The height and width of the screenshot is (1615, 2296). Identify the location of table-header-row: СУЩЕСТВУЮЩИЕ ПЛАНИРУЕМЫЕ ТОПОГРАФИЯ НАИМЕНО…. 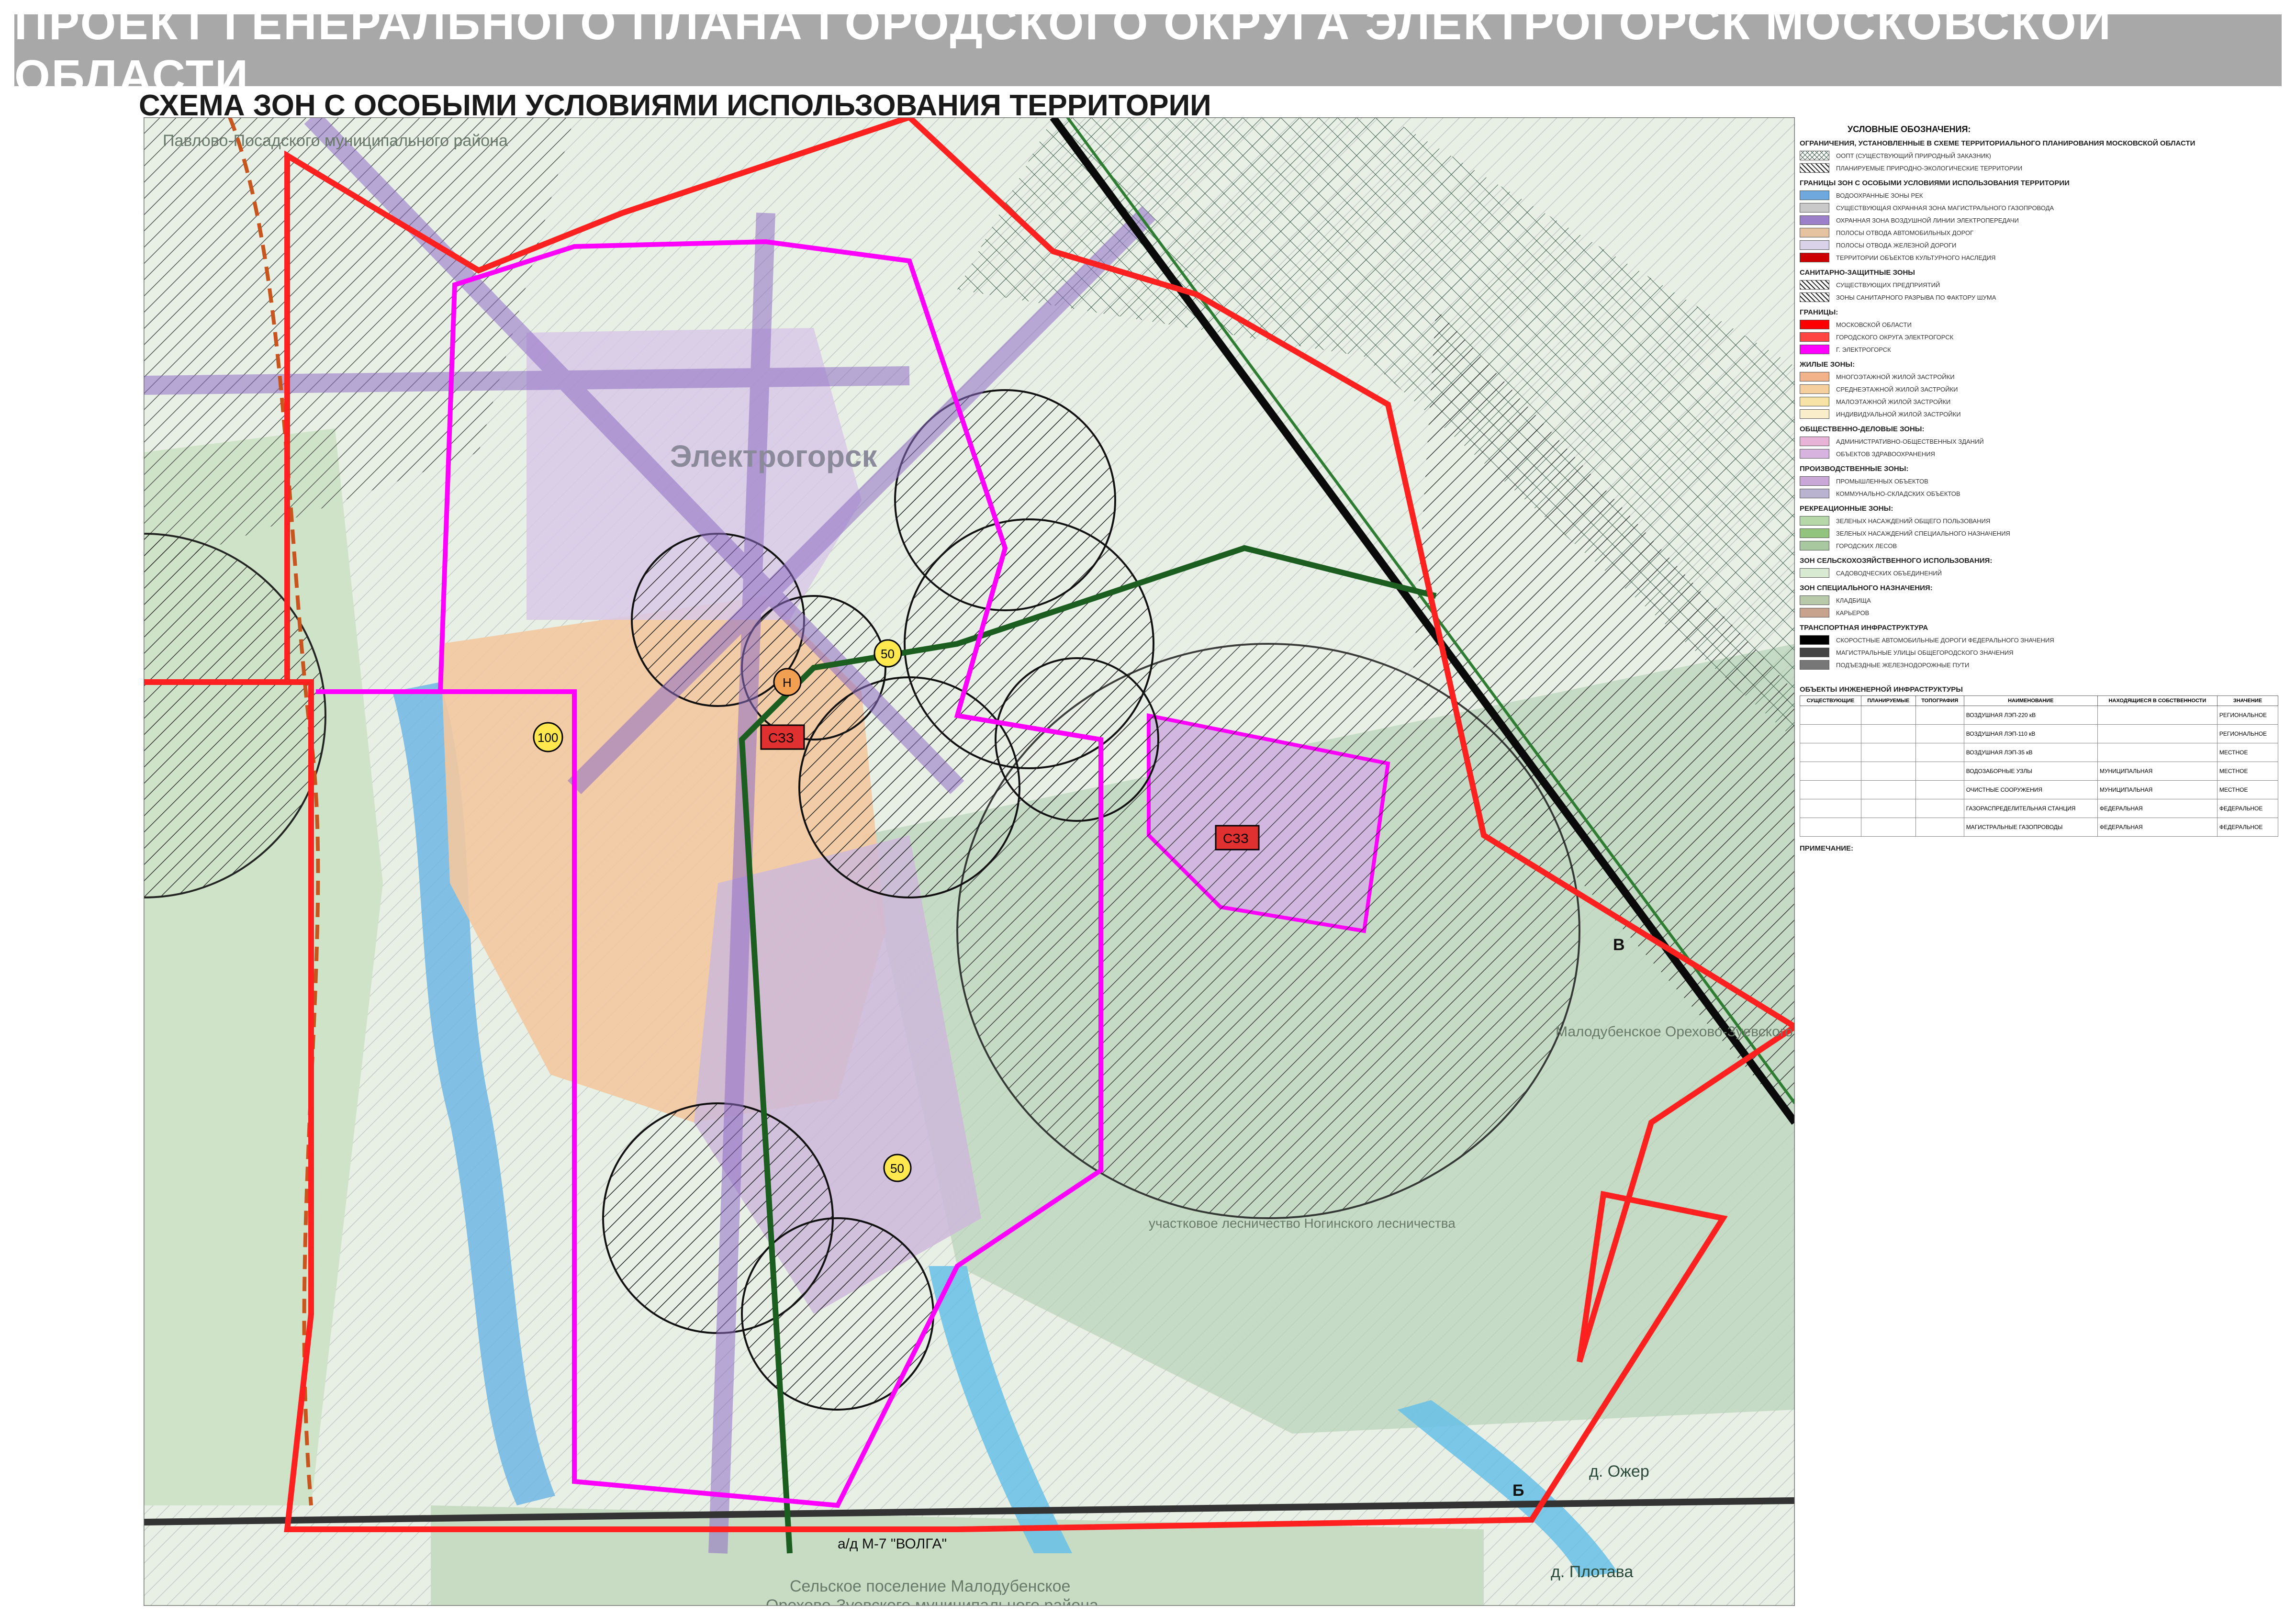
(2040, 700).